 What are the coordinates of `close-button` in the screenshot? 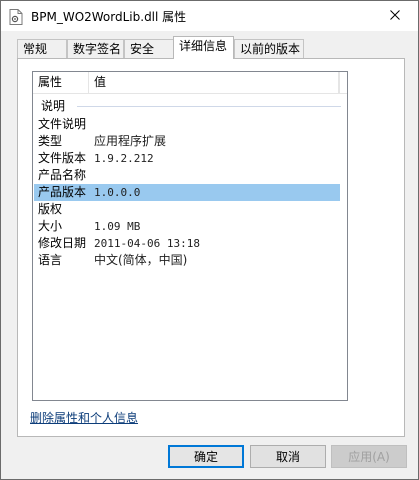 It's located at (395, 16).